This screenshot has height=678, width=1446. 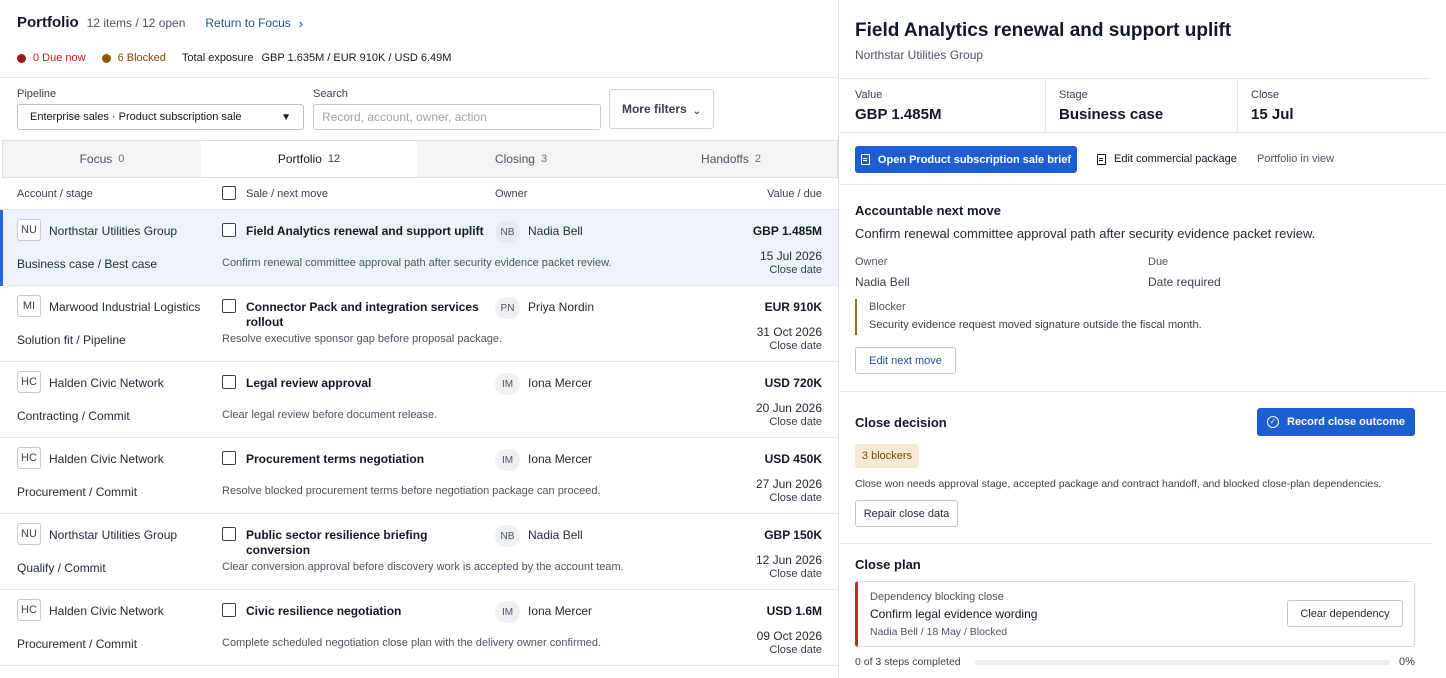 I want to click on close-decision-heading: Close decision, so click(x=901, y=422).